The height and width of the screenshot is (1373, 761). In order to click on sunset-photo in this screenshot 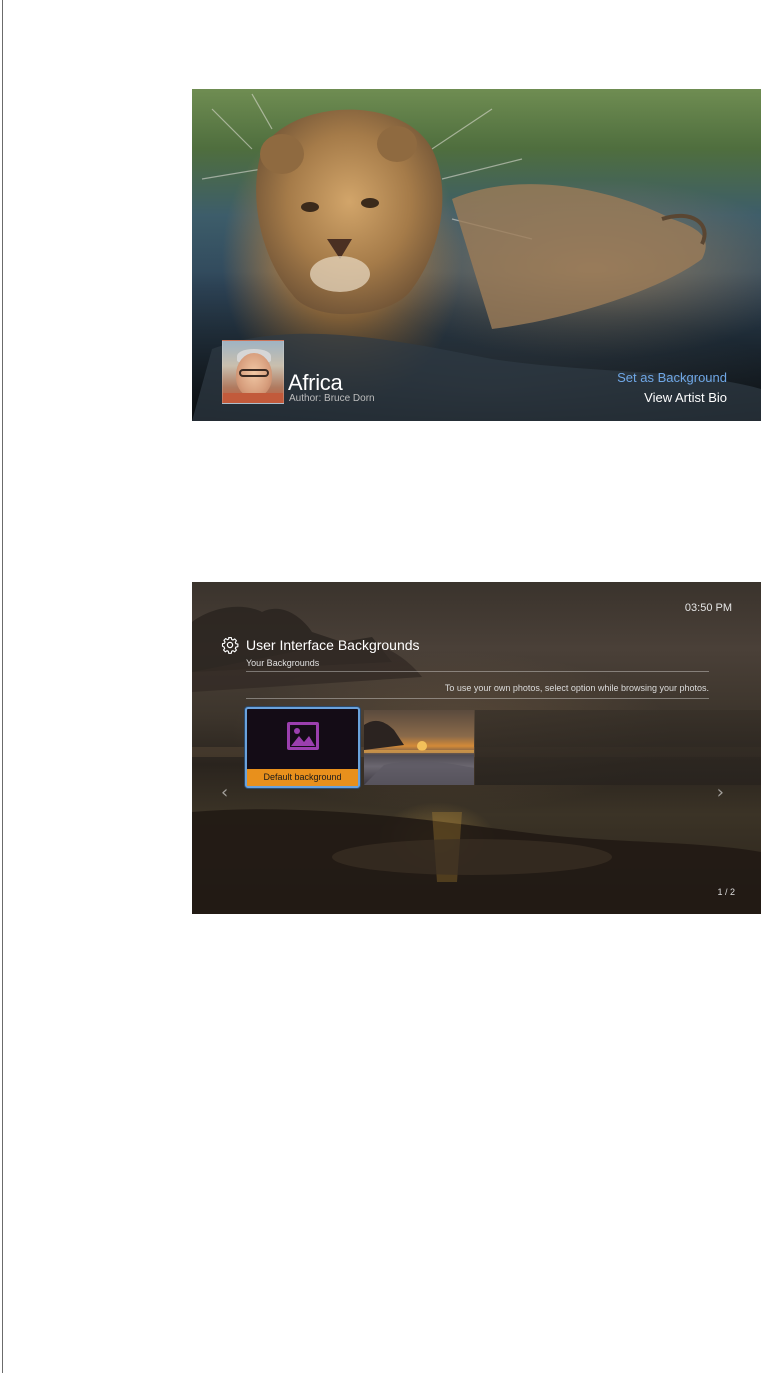, I will do `click(419, 752)`.